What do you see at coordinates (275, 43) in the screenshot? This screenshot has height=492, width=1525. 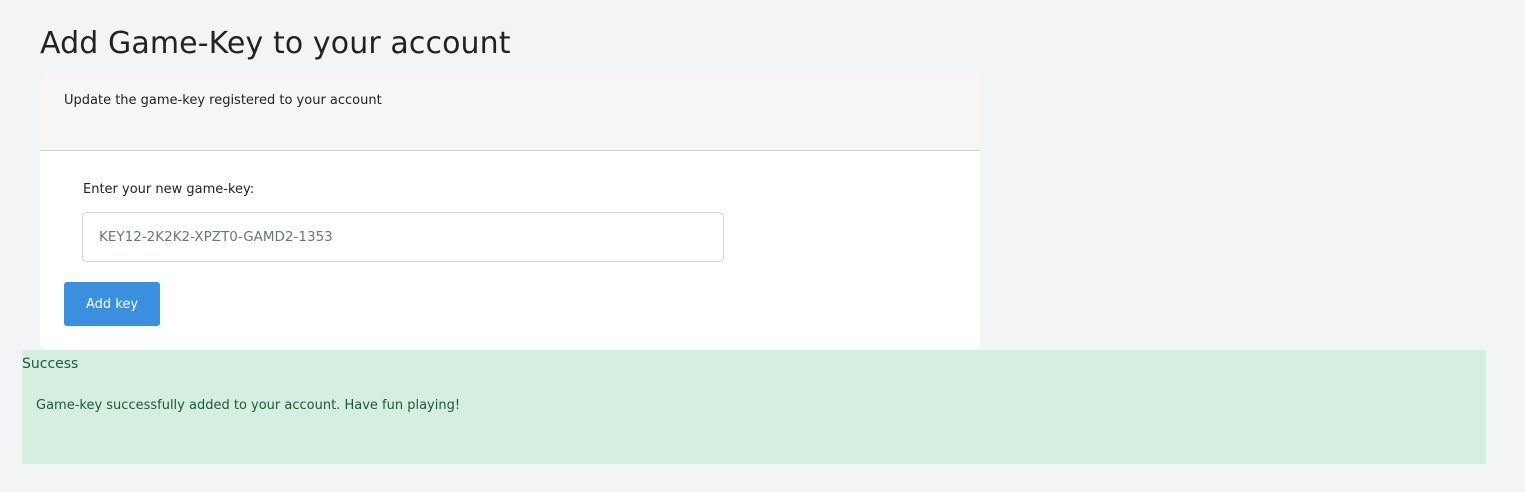 I see `page-title: Add Game-Key to your account` at bounding box center [275, 43].